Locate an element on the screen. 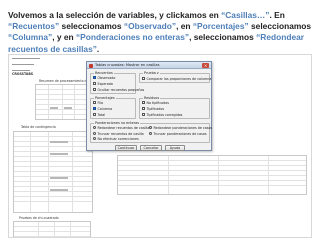 This screenshot has height=240, width=320. column-label: Columna is located at coordinates (105, 109).